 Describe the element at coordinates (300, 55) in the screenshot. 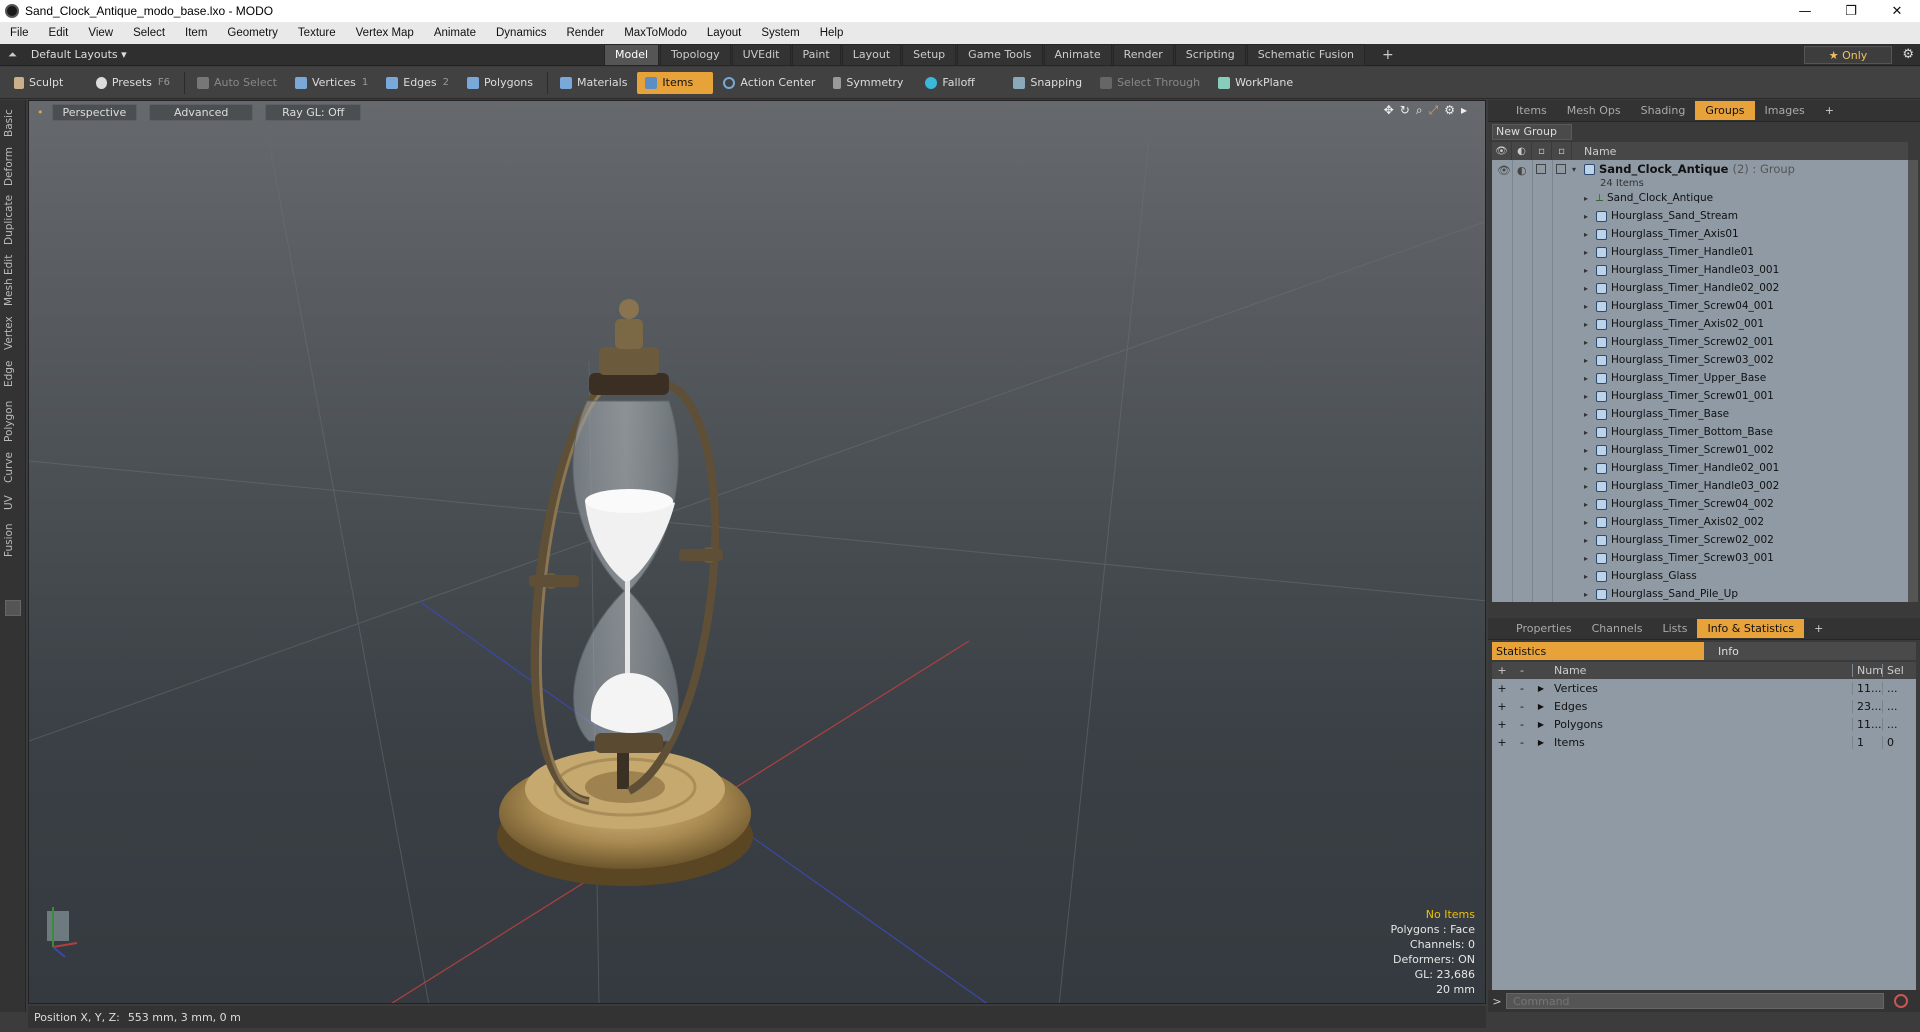

I see `layouts-dropdown: ⏶ Default Layouts ▾` at that location.